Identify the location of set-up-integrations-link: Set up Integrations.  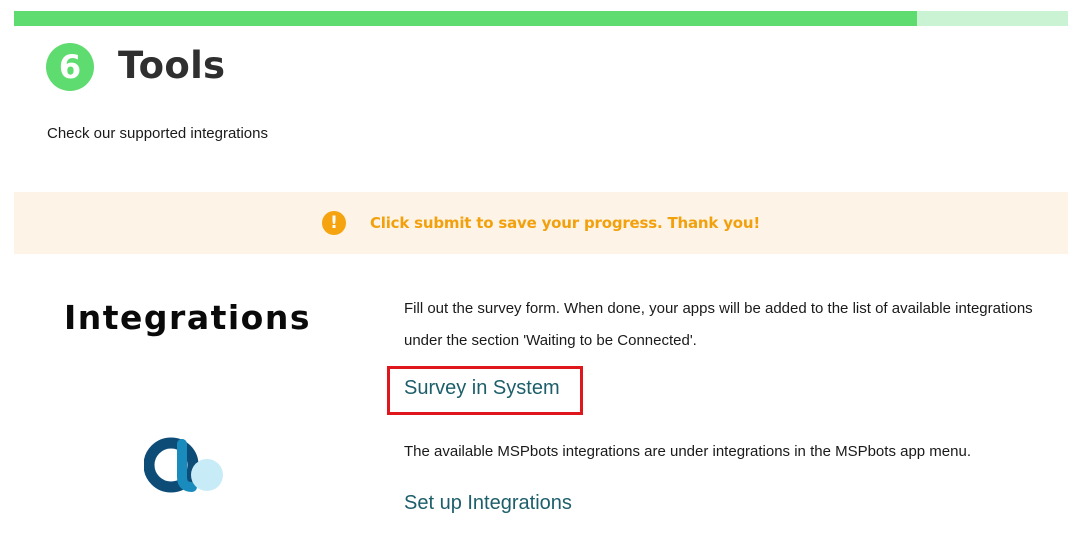
(488, 503).